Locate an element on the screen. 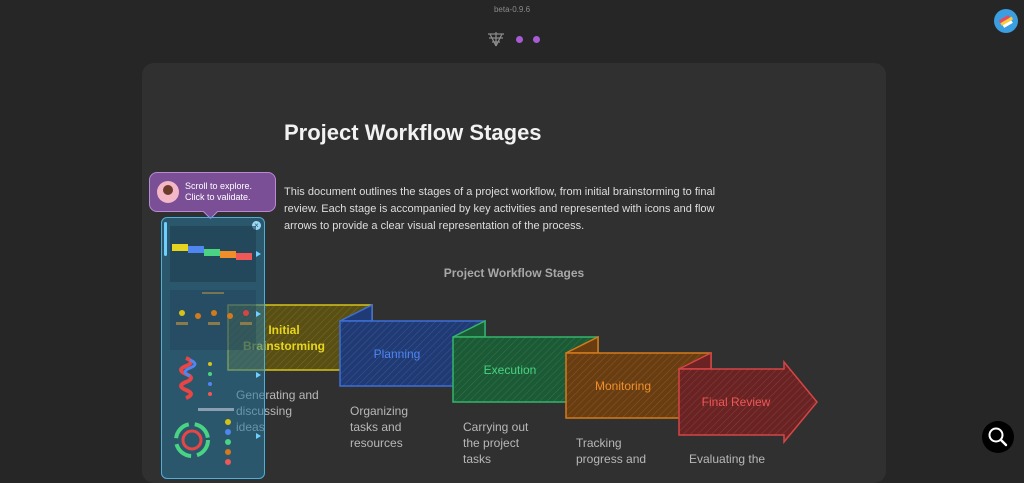 This screenshot has width=1024, height=483. stage-final-review: Final Review Evaluating the is located at coordinates (748, 408).